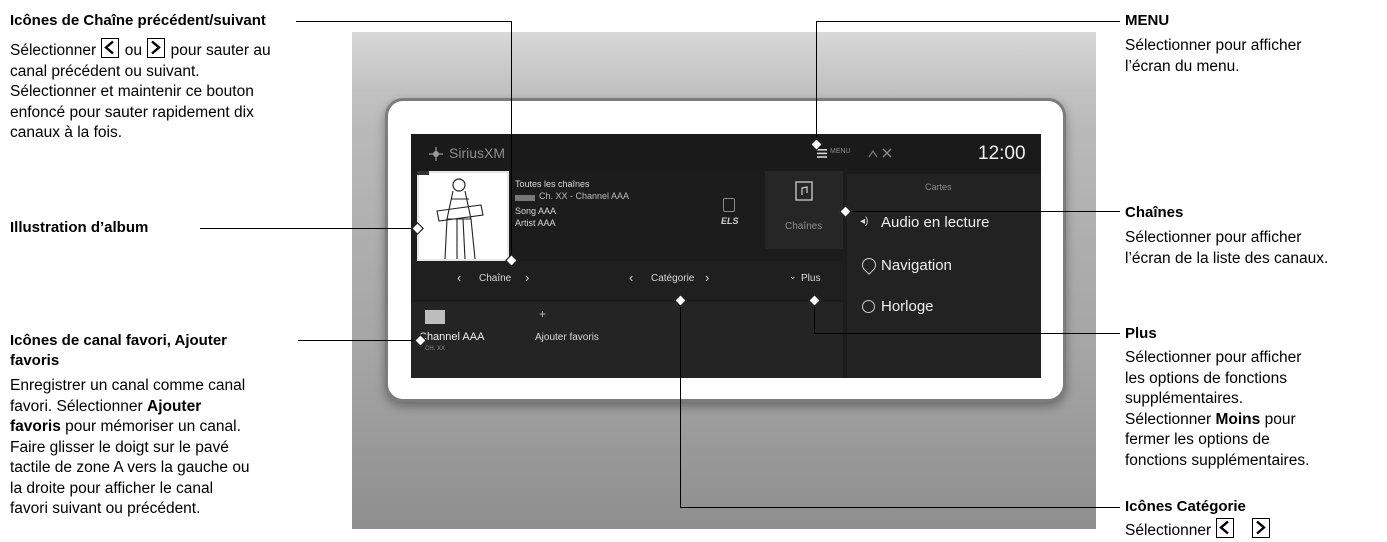 This screenshot has height=542, width=1387. Describe the element at coordinates (887, 153) in the screenshot. I see `status-icons` at that location.